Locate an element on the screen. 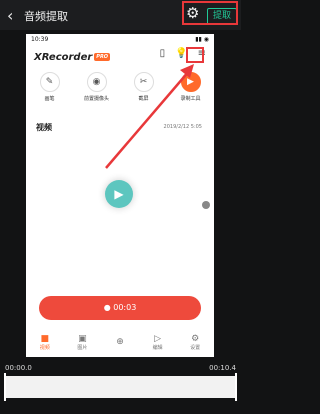 The width and height of the screenshot is (320, 414). nav-item-add: ⊕ is located at coordinates (120, 342).